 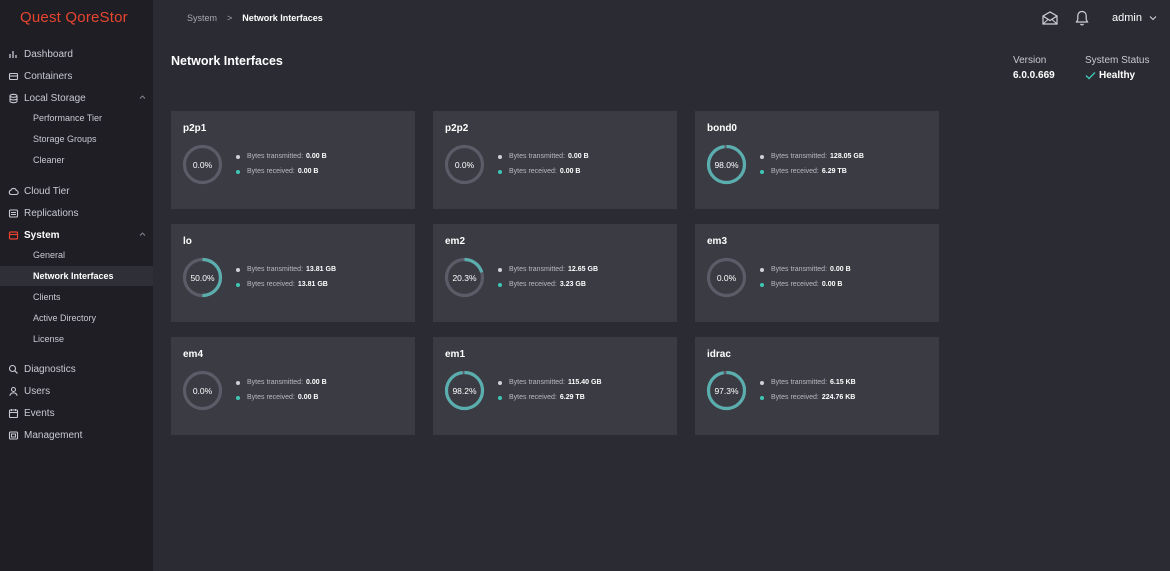 What do you see at coordinates (55, 98) in the screenshot?
I see `sidebar-item-label: Local Storage` at bounding box center [55, 98].